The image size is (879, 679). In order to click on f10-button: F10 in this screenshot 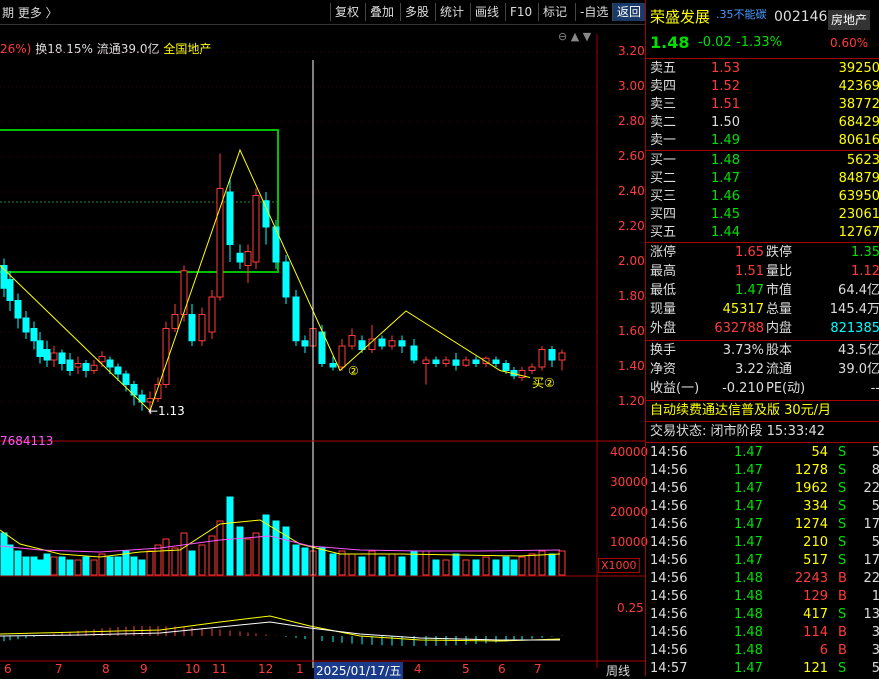, I will do `click(520, 12)`.